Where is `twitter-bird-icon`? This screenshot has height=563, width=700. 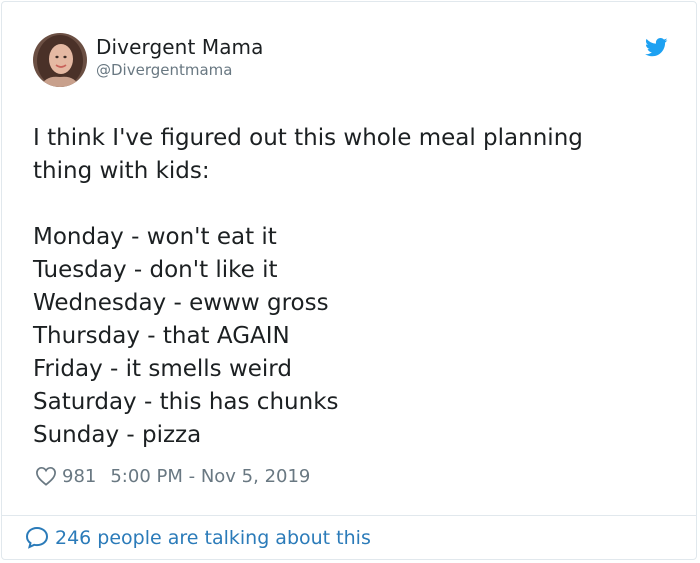
twitter-bird-icon is located at coordinates (656, 47).